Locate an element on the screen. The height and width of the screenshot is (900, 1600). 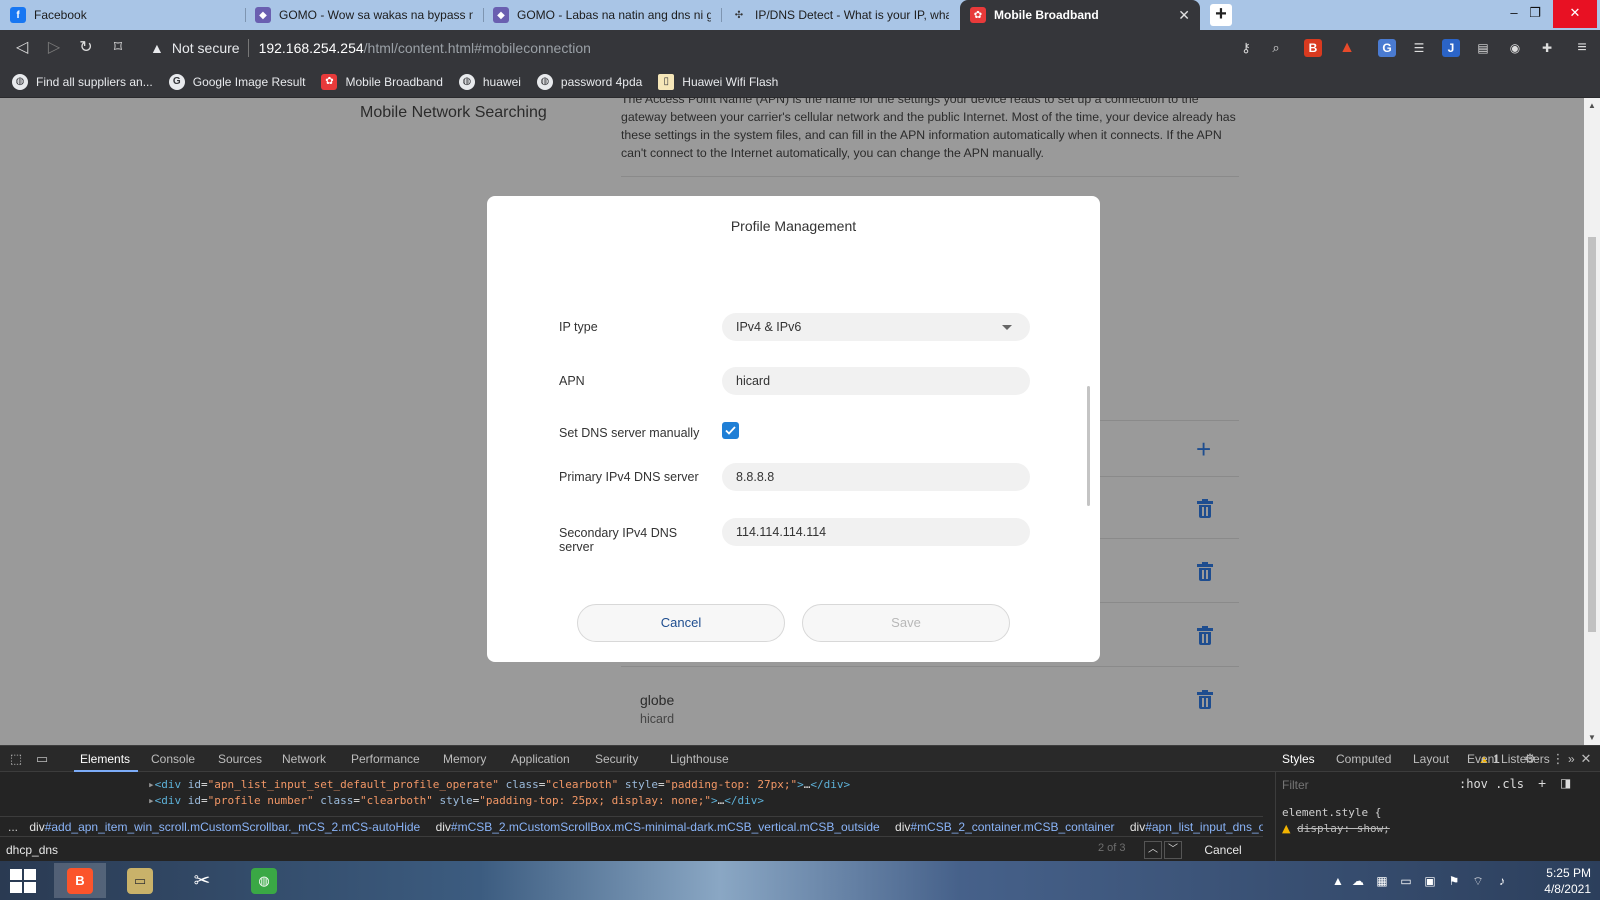
cancel-button: Cancel is located at coordinates (681, 623).